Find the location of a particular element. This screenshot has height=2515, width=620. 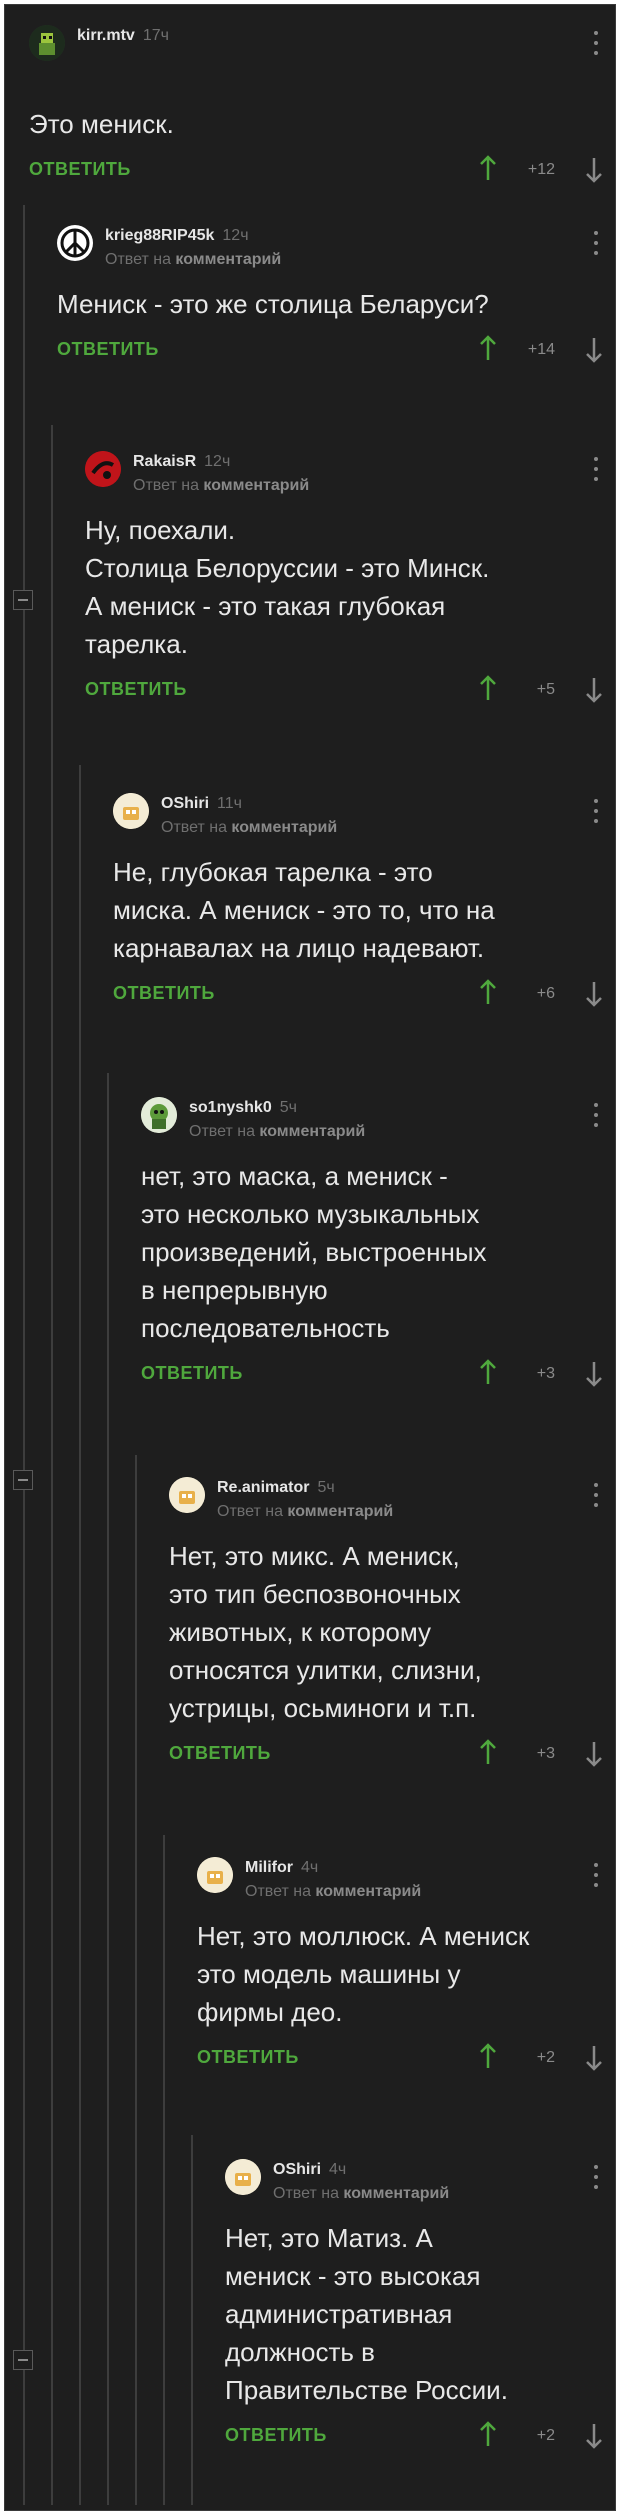

username: Milifor 4ч is located at coordinates (281, 1868).